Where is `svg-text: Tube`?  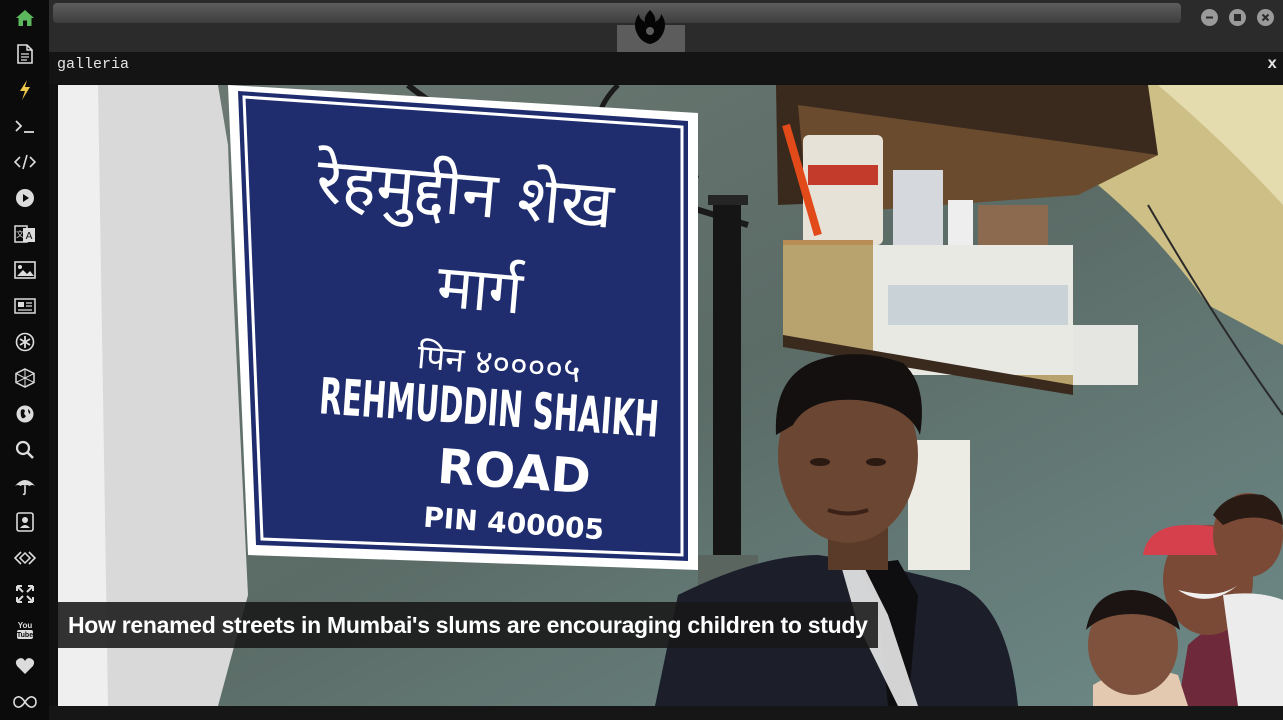
svg-text: Tube is located at coordinates (25, 635).